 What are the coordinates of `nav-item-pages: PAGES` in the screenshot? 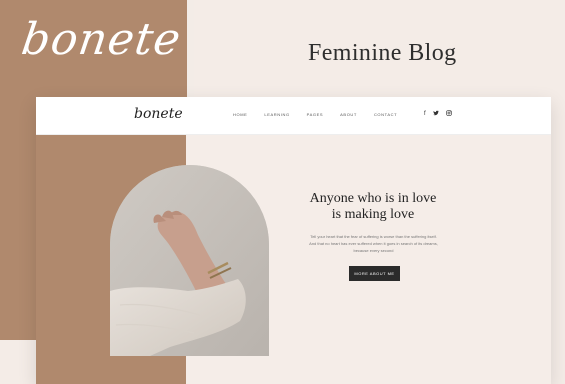 It's located at (315, 114).